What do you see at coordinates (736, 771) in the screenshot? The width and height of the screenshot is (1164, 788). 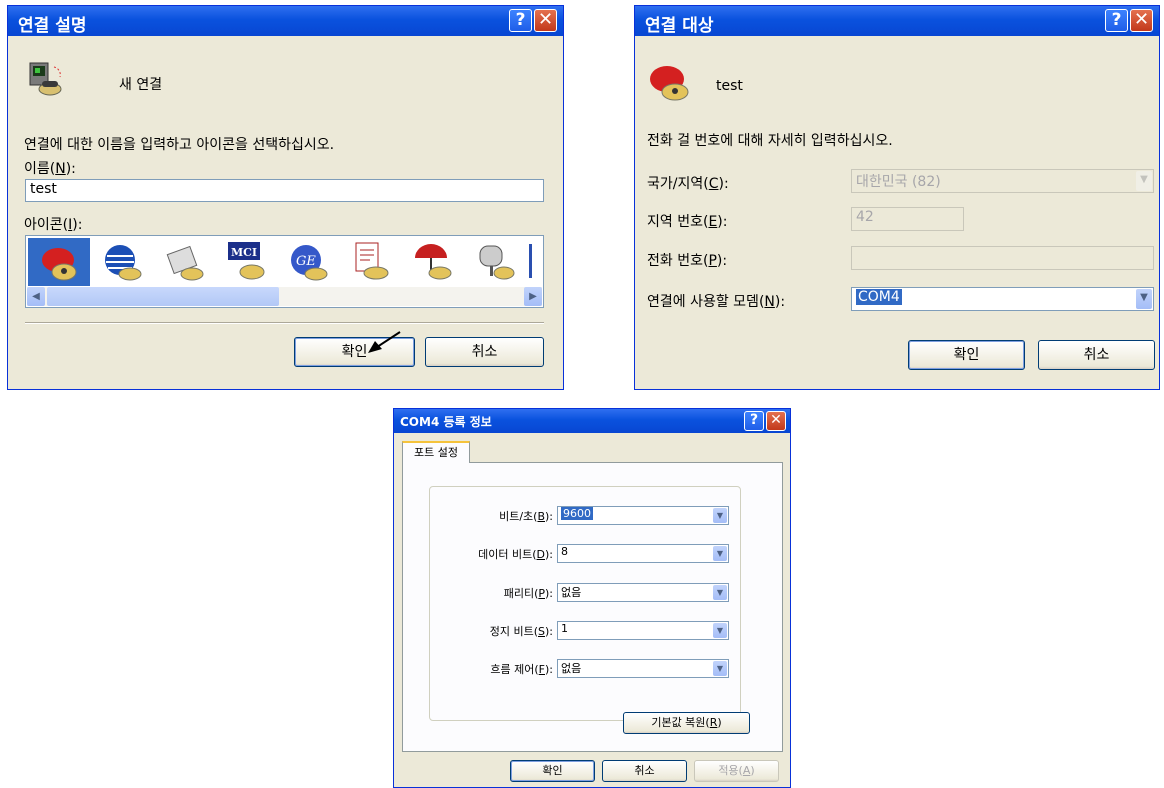 I see `apply-button: 적용(A)` at bounding box center [736, 771].